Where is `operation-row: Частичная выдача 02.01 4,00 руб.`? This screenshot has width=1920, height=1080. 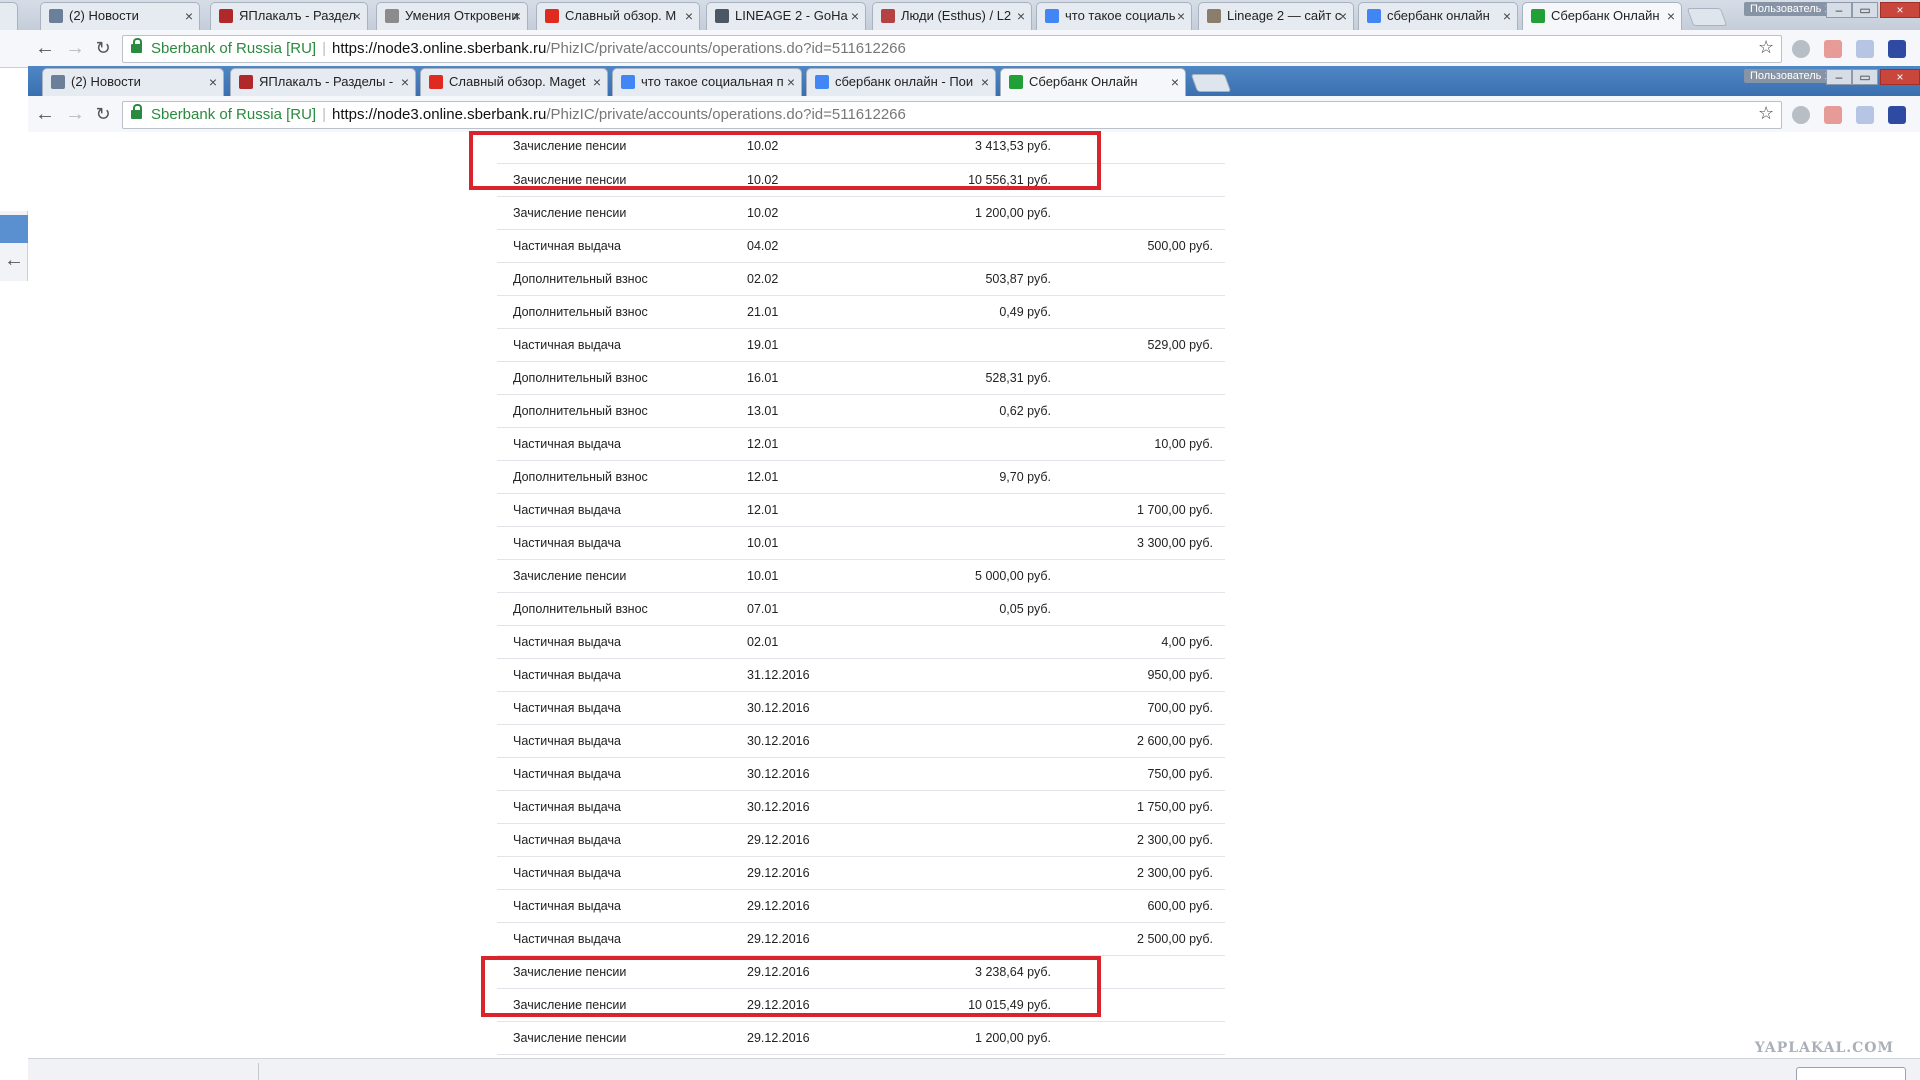
operation-row: Частичная выдача 02.01 4,00 руб. is located at coordinates (861, 642).